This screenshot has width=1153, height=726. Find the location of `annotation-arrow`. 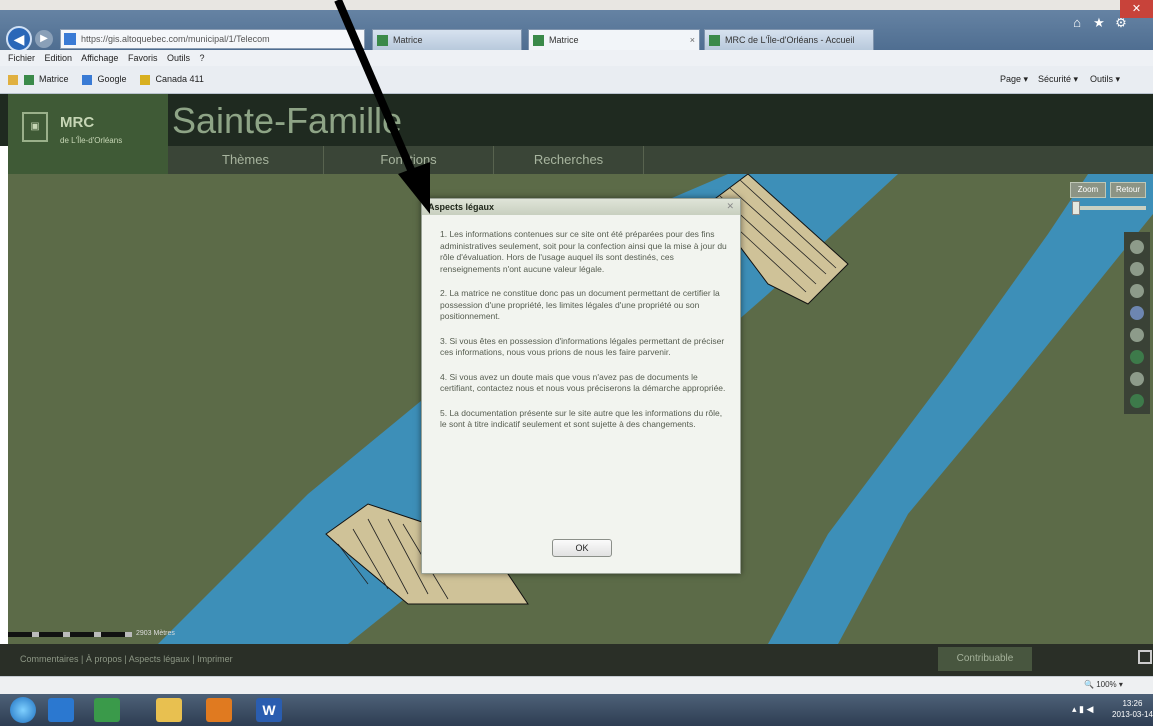

annotation-arrow is located at coordinates (382, 107).